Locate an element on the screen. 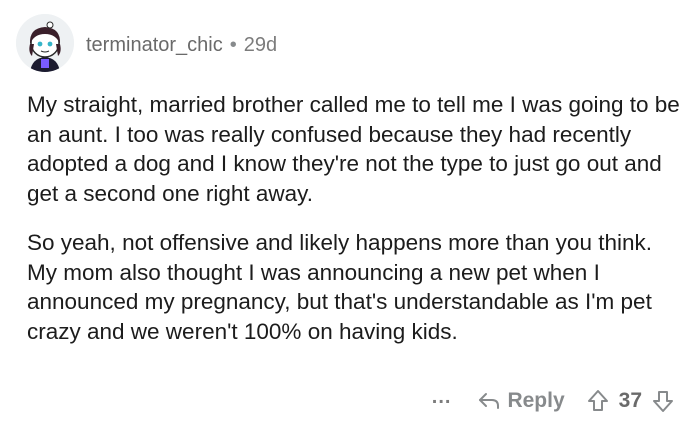 The image size is (700, 427). reply-button: Reply is located at coordinates (521, 401).